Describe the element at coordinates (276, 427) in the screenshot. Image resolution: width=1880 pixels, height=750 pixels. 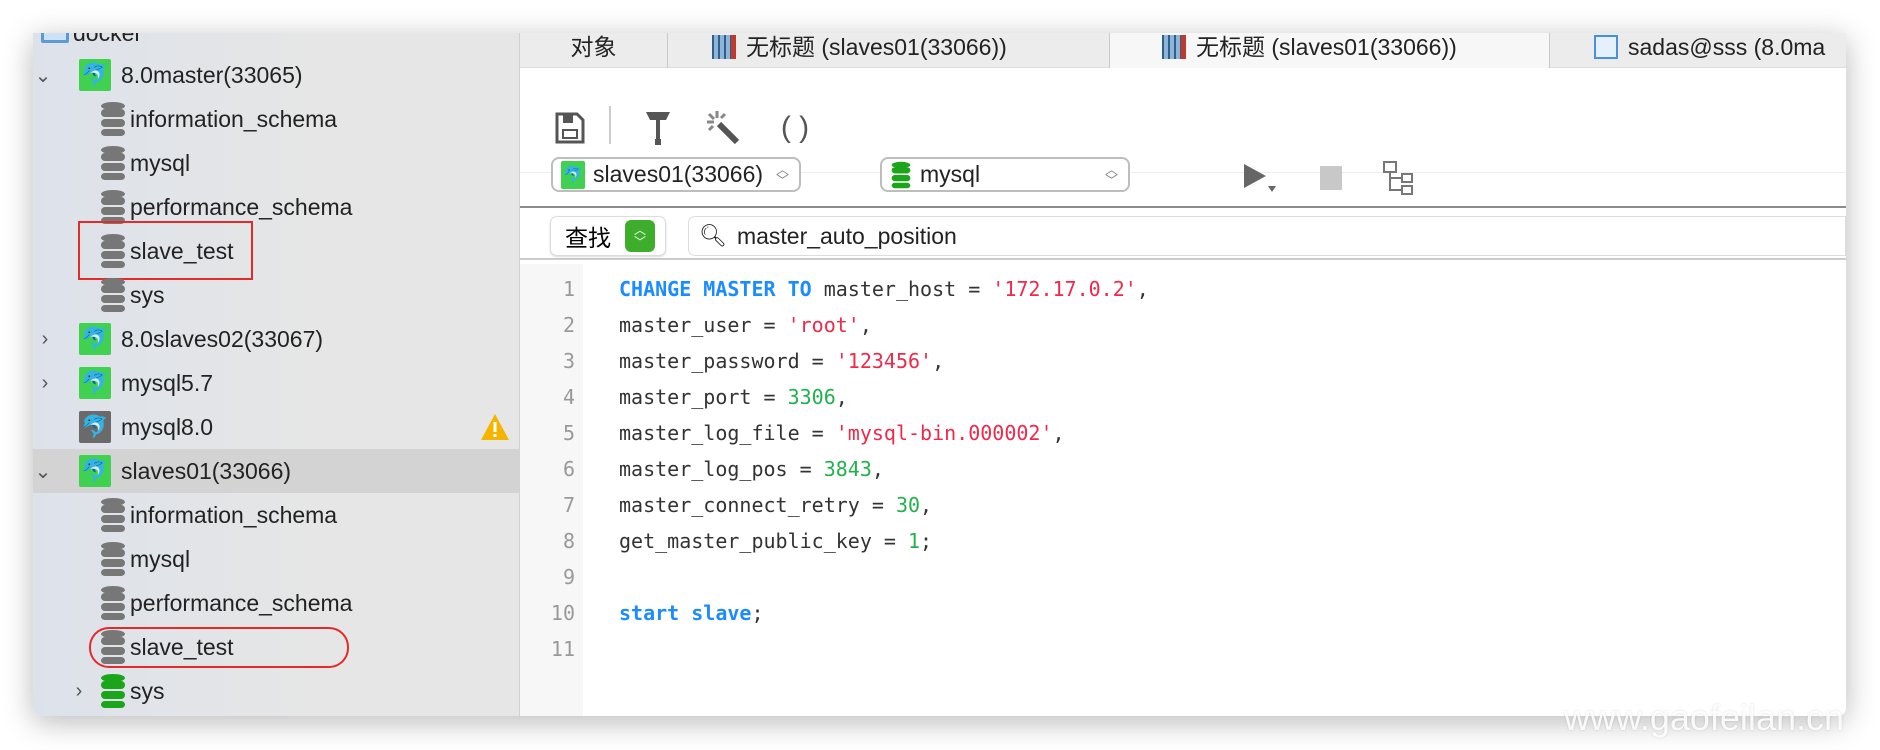
I see `tree-connection-mysql8-0: 🐬 mysql8.0` at that location.